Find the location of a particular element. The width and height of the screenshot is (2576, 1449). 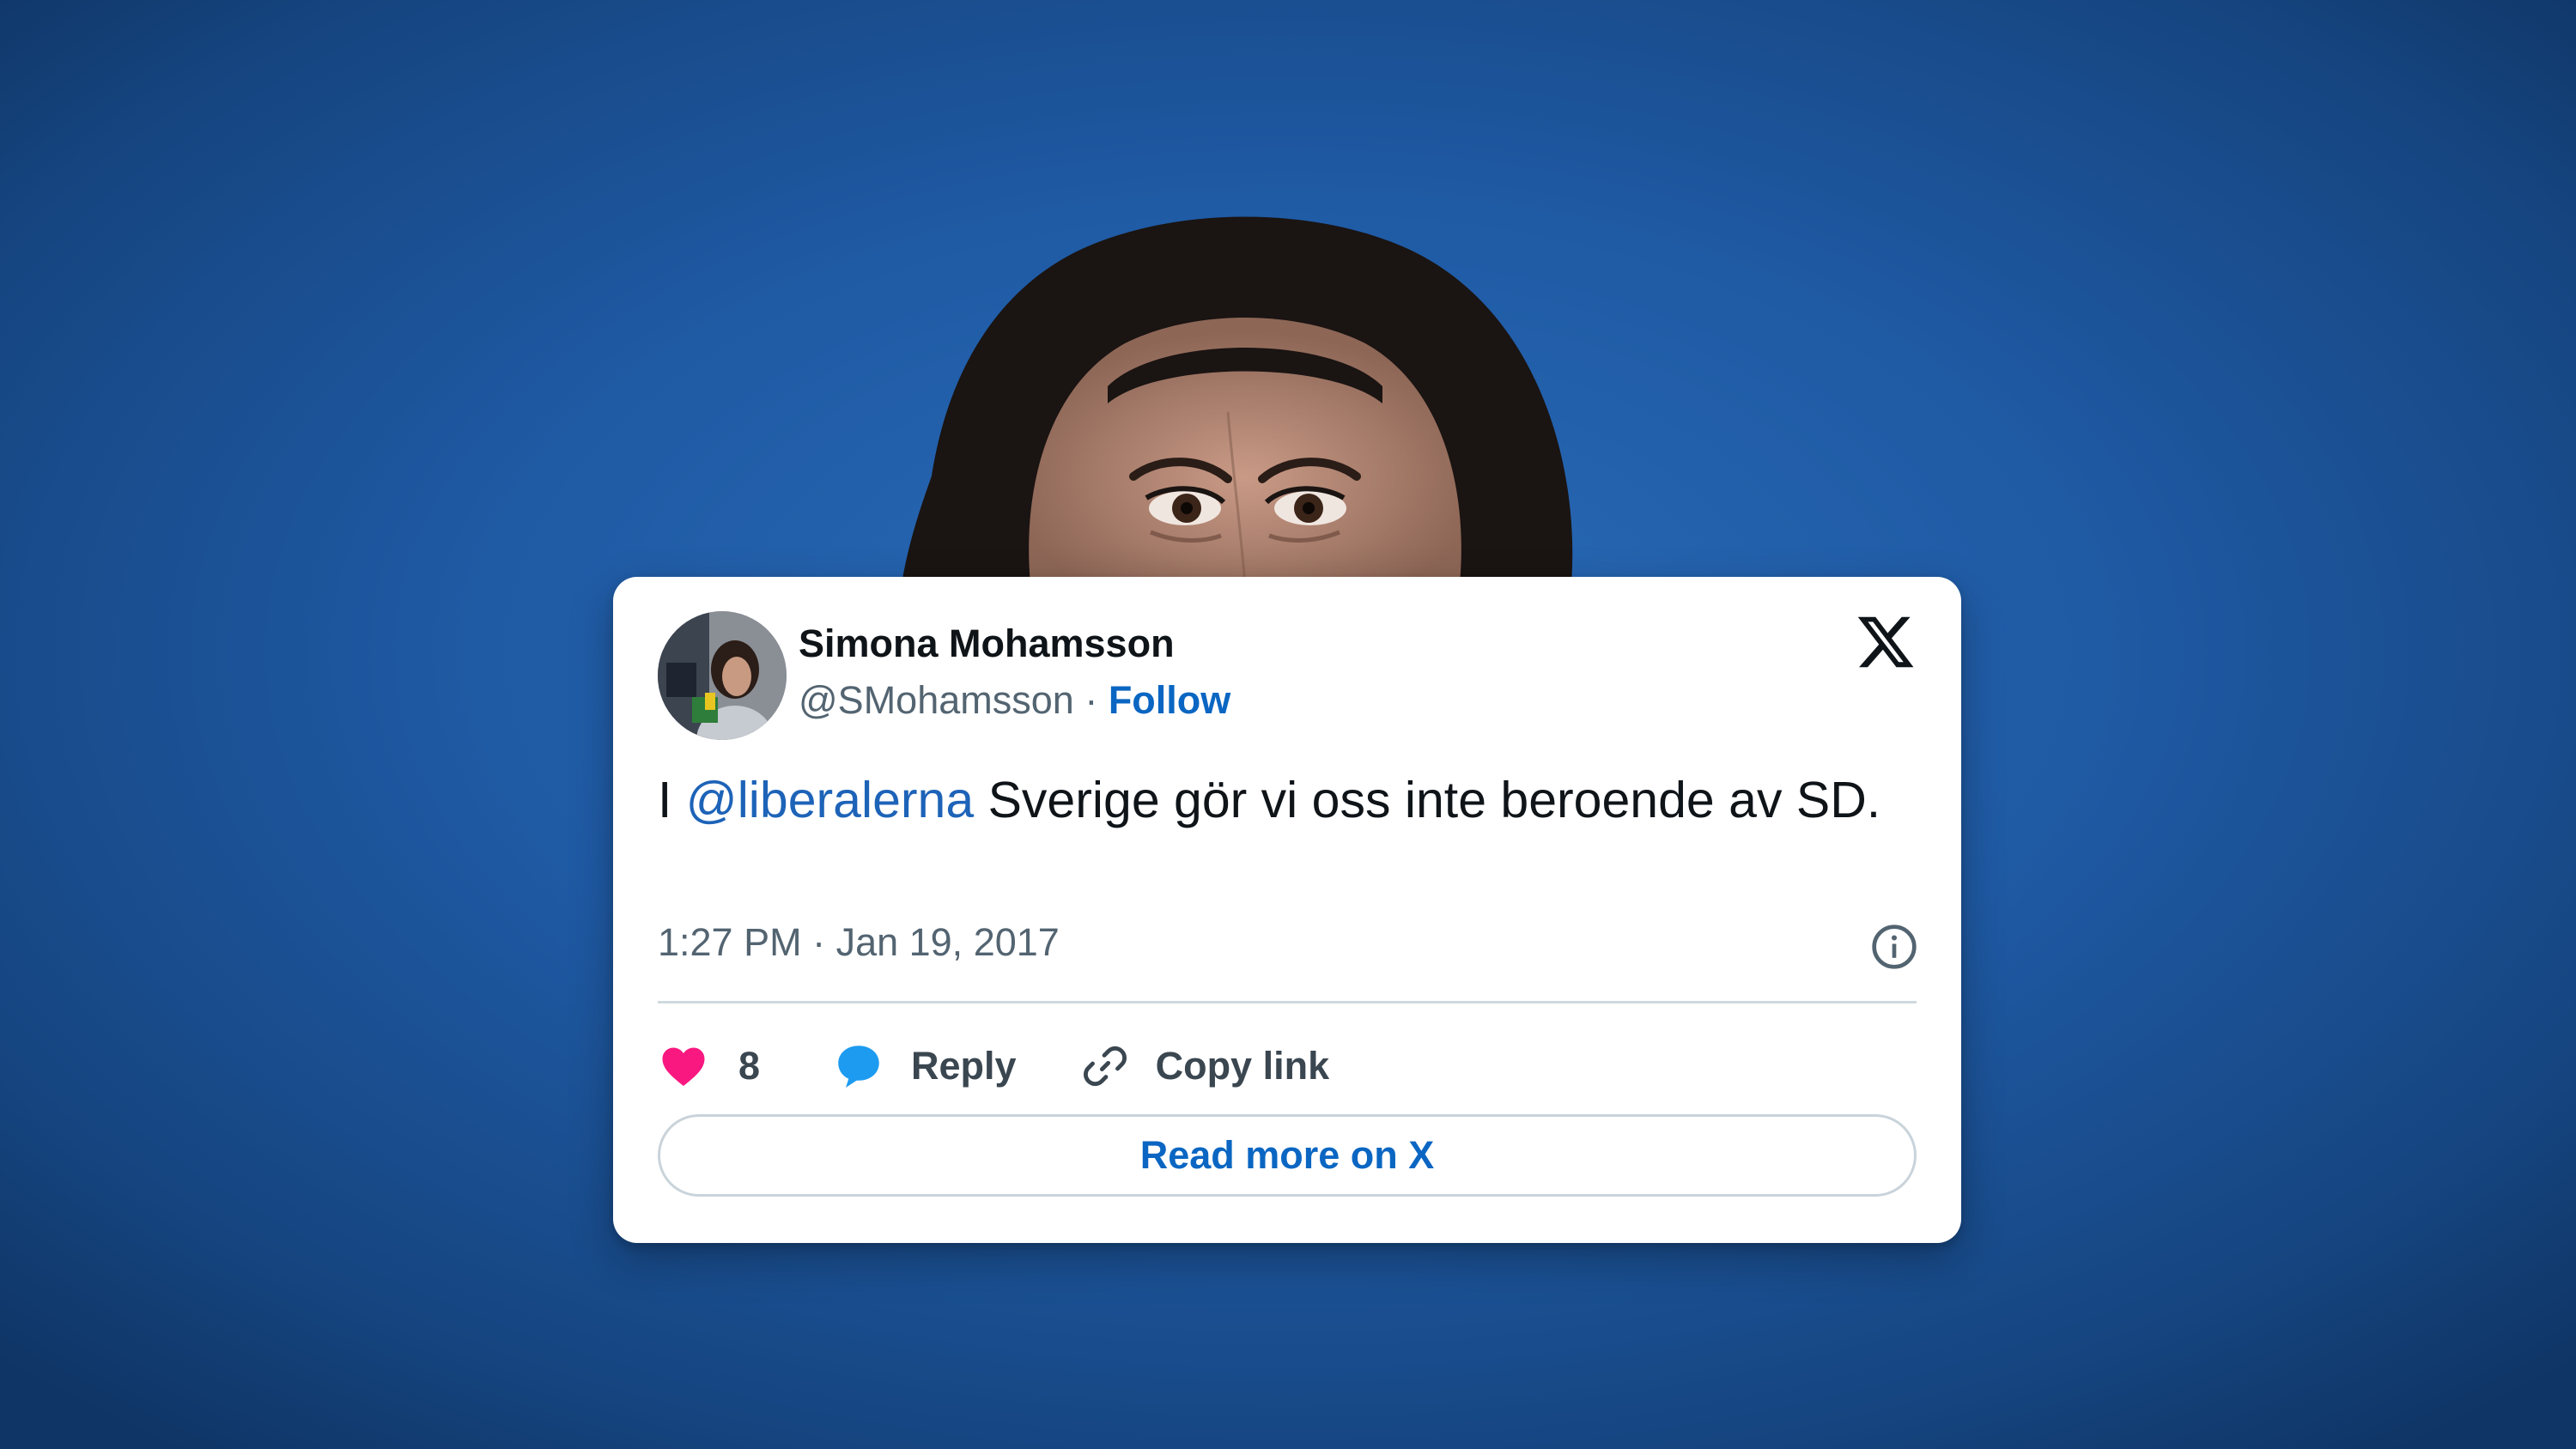

divider is located at coordinates (1287, 1002).